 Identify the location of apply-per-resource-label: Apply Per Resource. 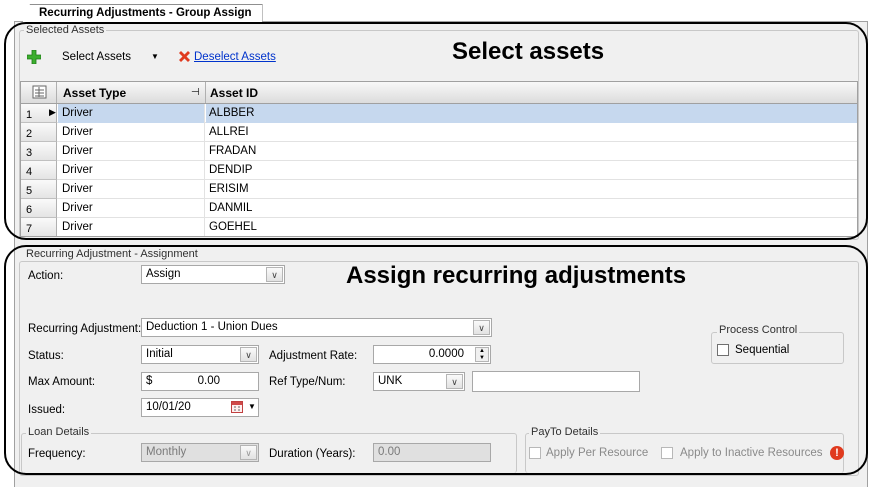
(597, 453).